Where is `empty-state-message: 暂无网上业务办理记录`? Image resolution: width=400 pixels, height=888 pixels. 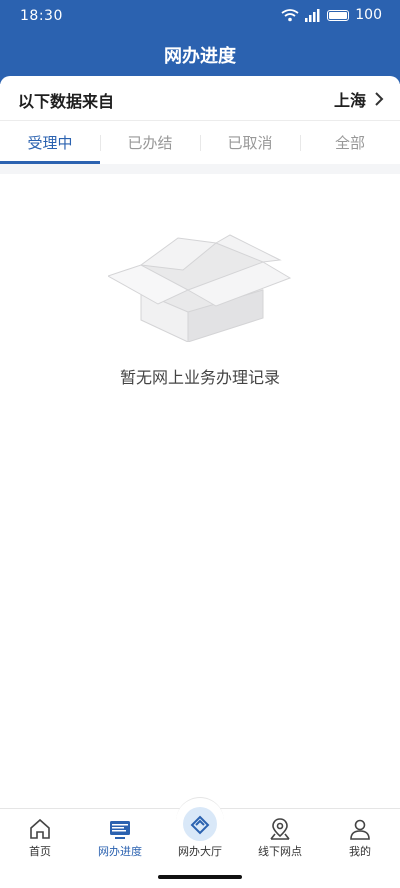
empty-state-message: 暂无网上业务办理记录 is located at coordinates (199, 377).